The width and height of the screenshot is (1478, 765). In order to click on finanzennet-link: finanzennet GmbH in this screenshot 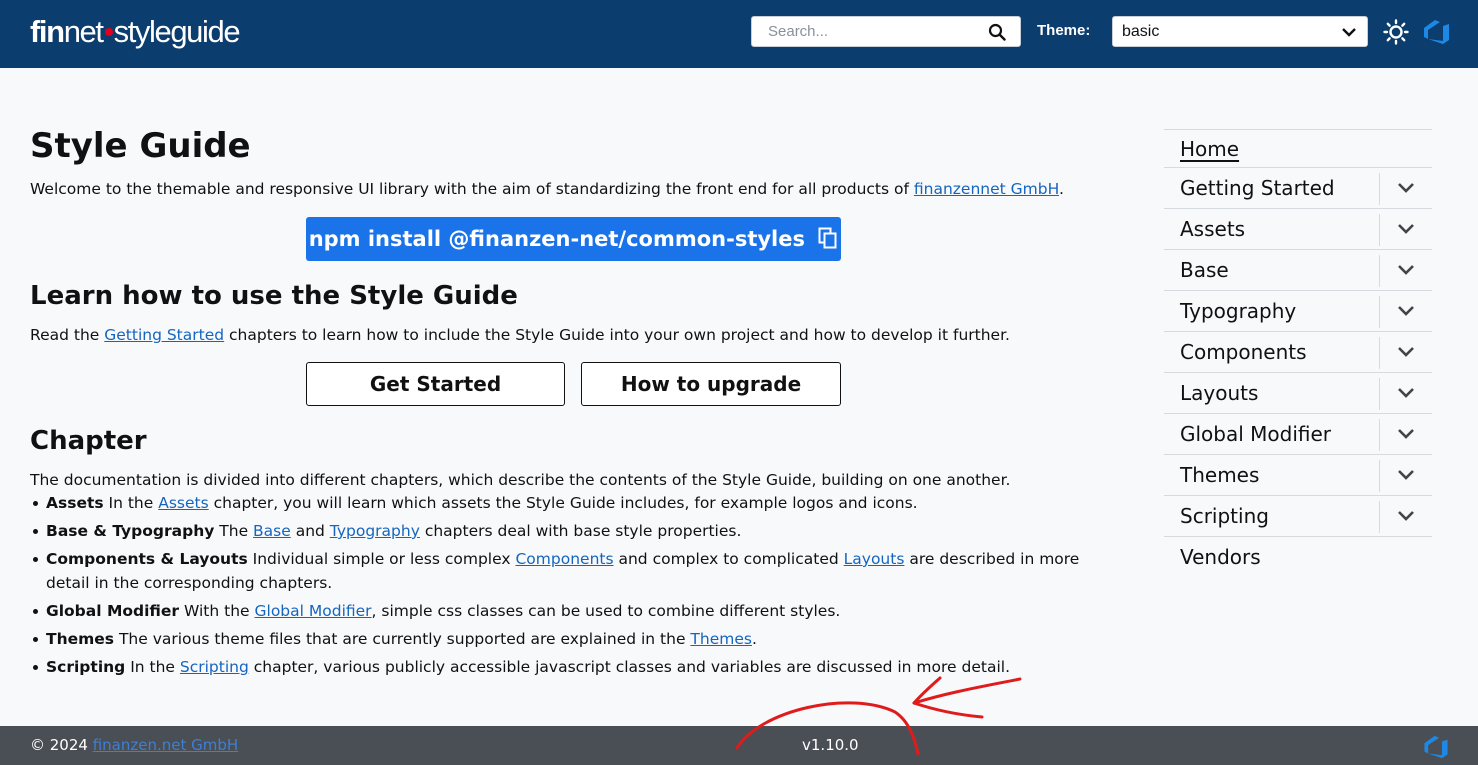, I will do `click(986, 189)`.